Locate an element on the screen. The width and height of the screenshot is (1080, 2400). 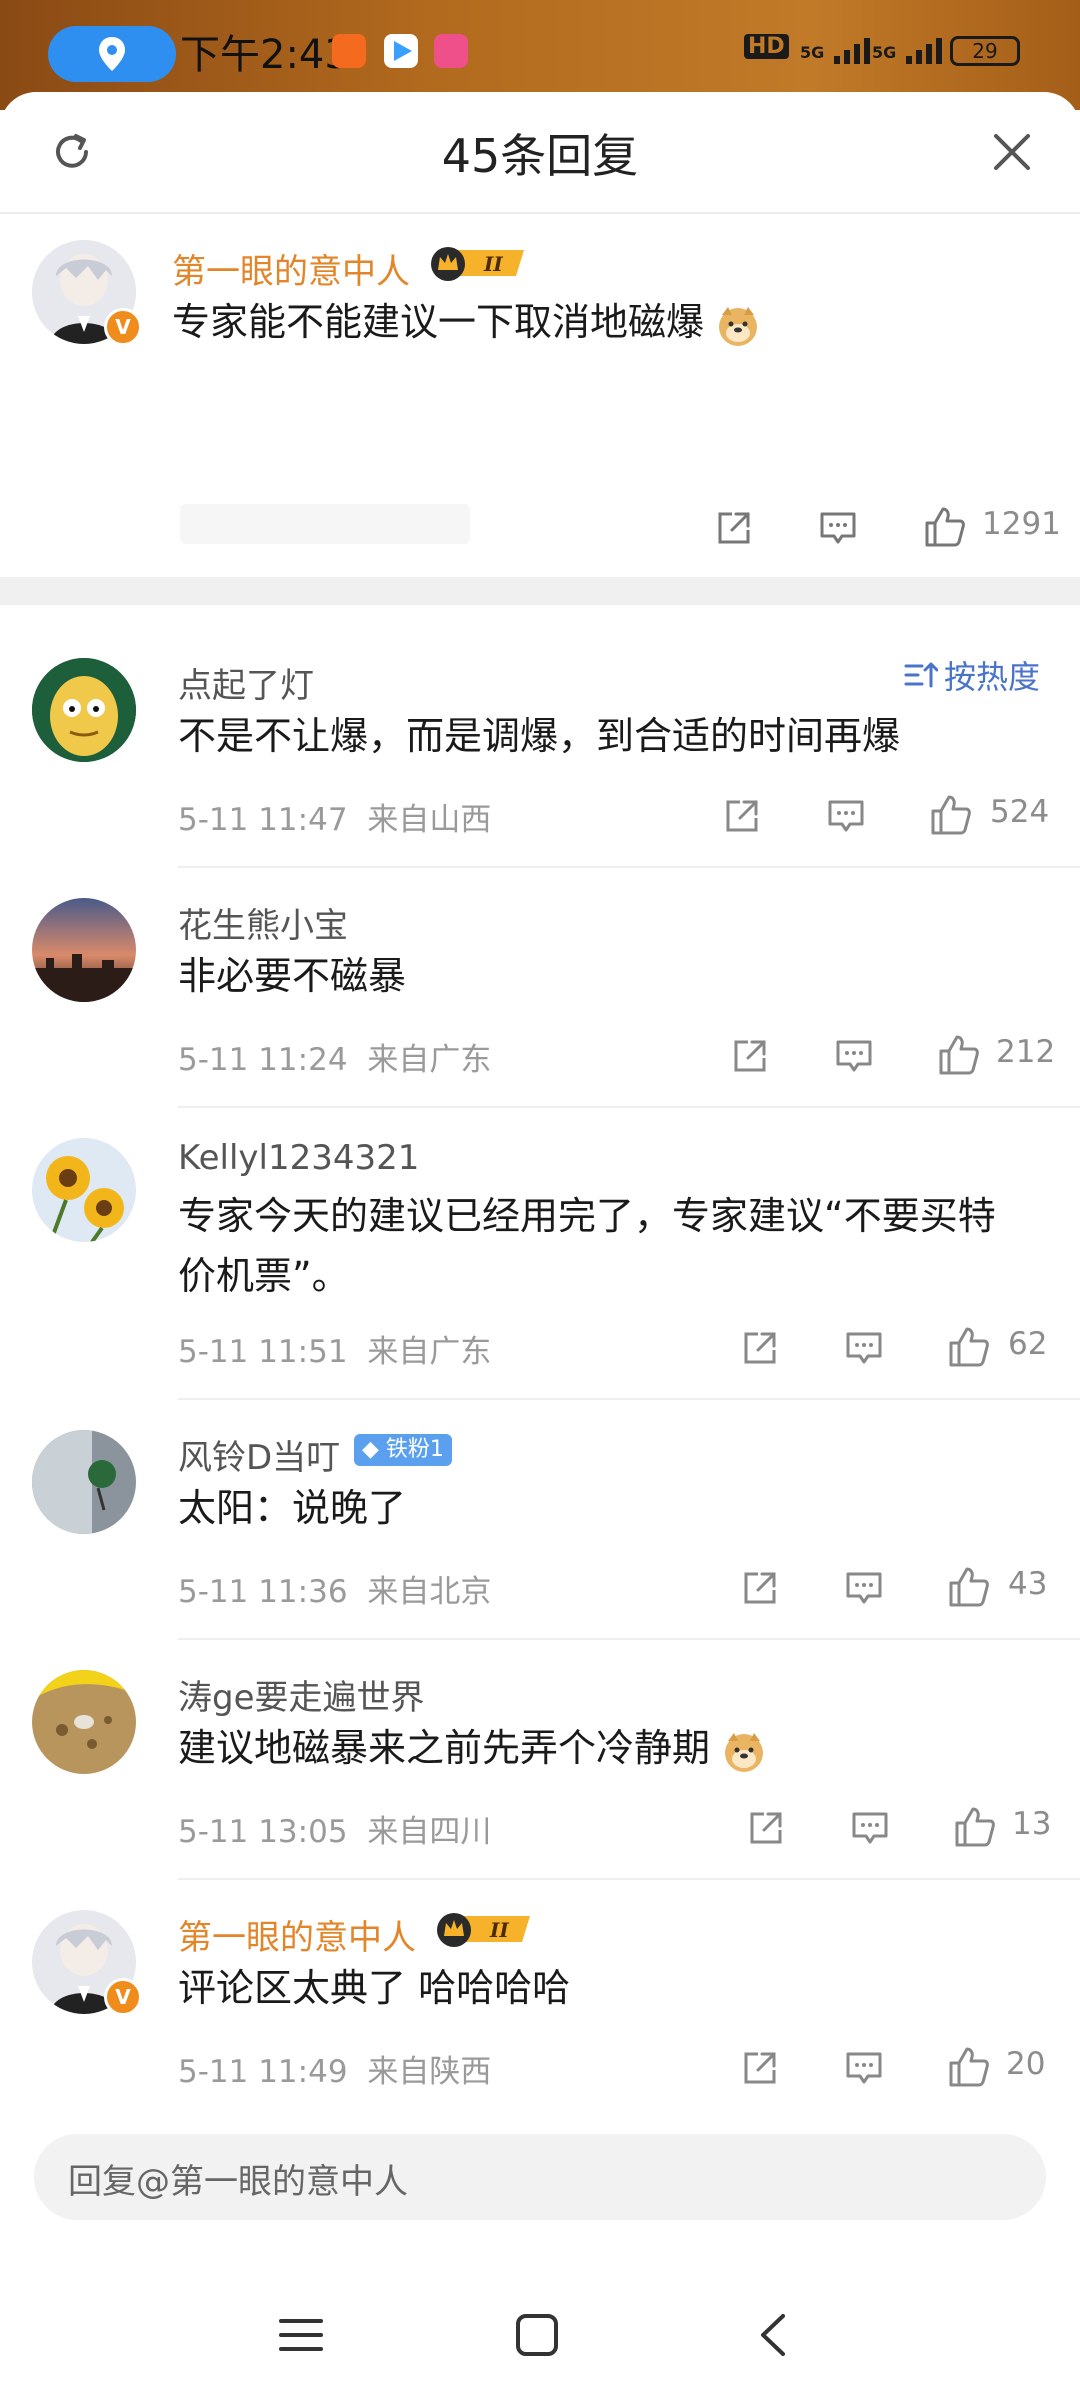
reply-meta: 5-11 13:05 来自四川 is located at coordinates (334, 1828).